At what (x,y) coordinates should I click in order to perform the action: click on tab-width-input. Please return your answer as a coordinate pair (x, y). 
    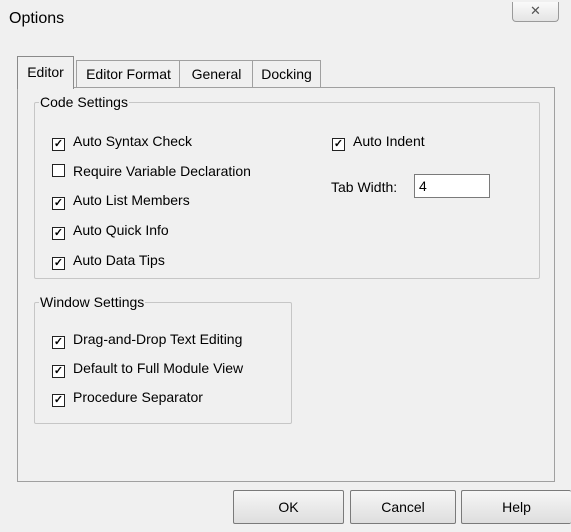
    Looking at the image, I should click on (452, 186).